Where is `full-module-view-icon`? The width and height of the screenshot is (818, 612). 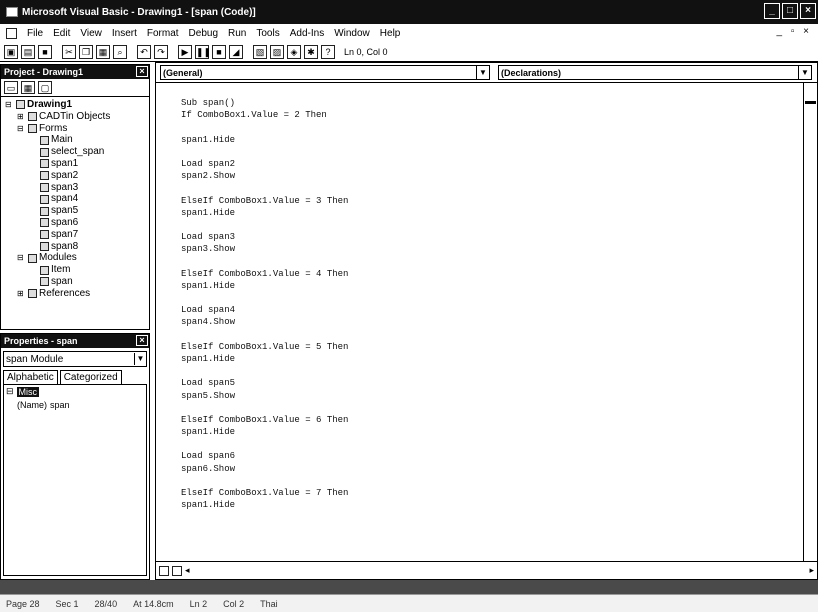
full-module-view-icon is located at coordinates (177, 570).